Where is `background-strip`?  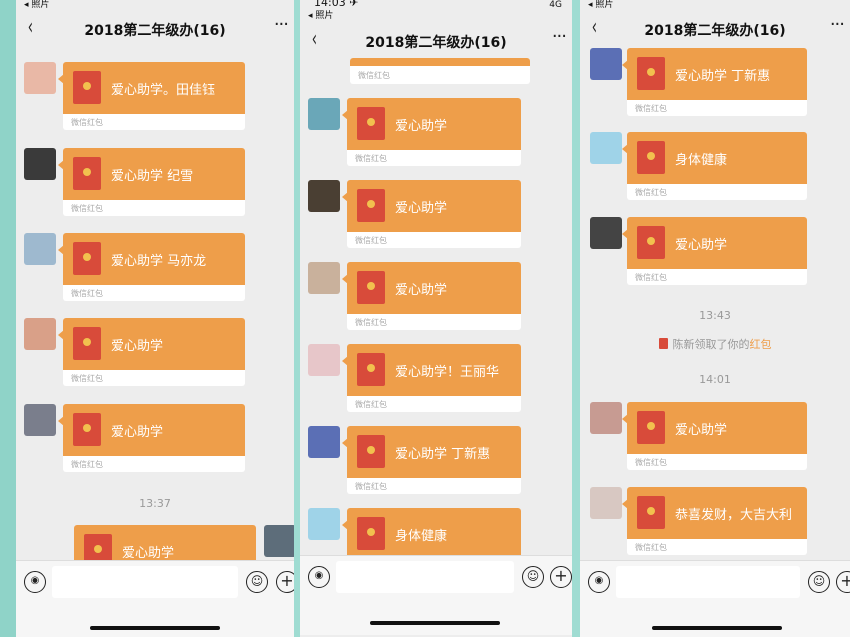
background-strip is located at coordinates (8, 318).